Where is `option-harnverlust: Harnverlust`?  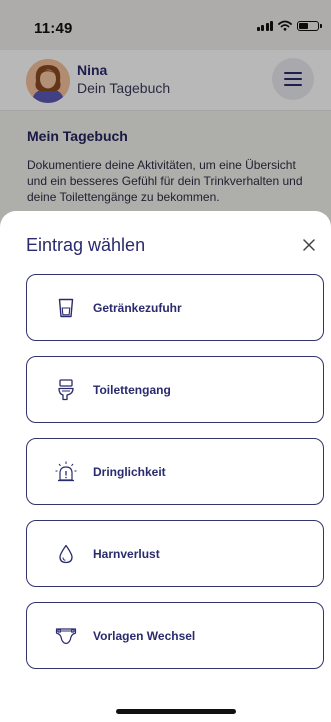
option-harnverlust: Harnverlust is located at coordinates (175, 553).